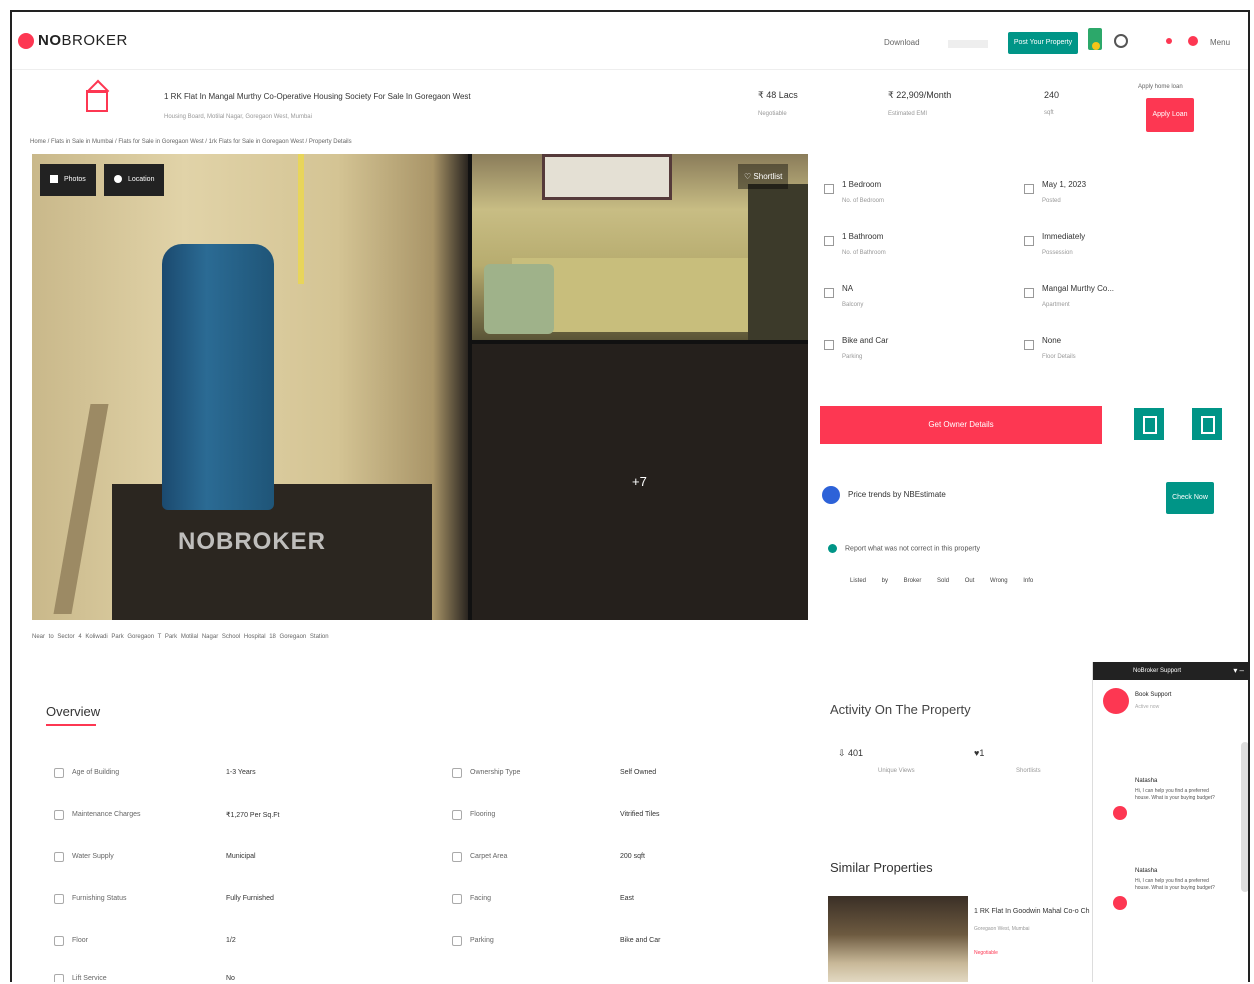  Describe the element at coordinates (1056, 305) in the screenshot. I see `detail-label: Apartment` at that location.